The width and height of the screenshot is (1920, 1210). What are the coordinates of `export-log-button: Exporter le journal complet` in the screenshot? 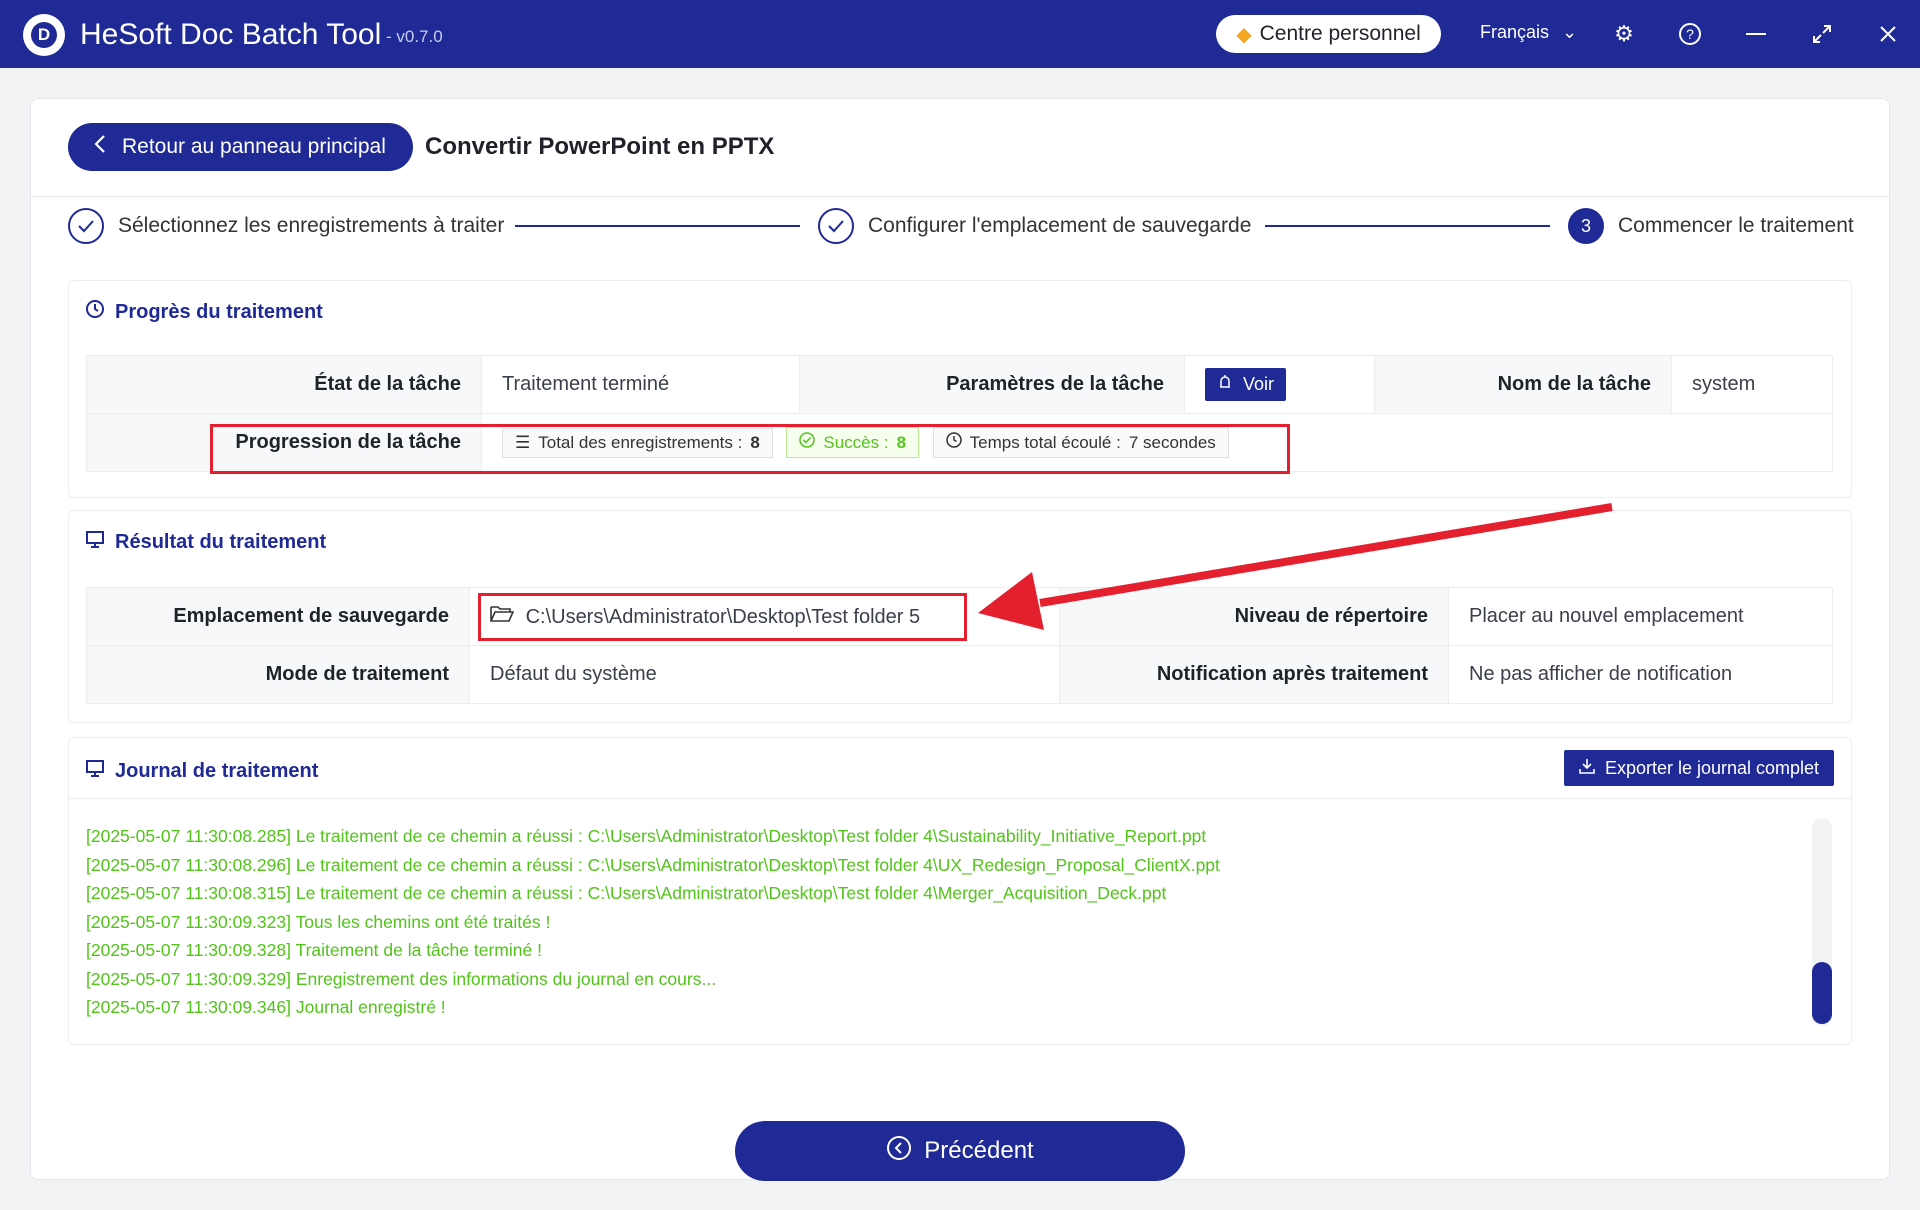 It's located at (1699, 768).